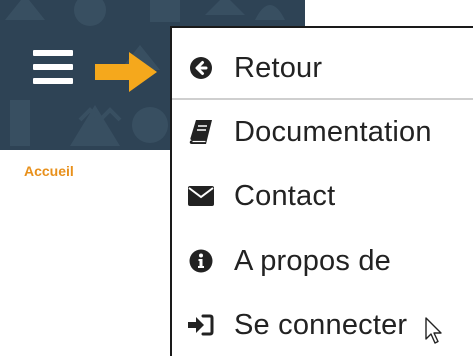 The width and height of the screenshot is (473, 356). Describe the element at coordinates (201, 132) in the screenshot. I see `book-icon` at that location.